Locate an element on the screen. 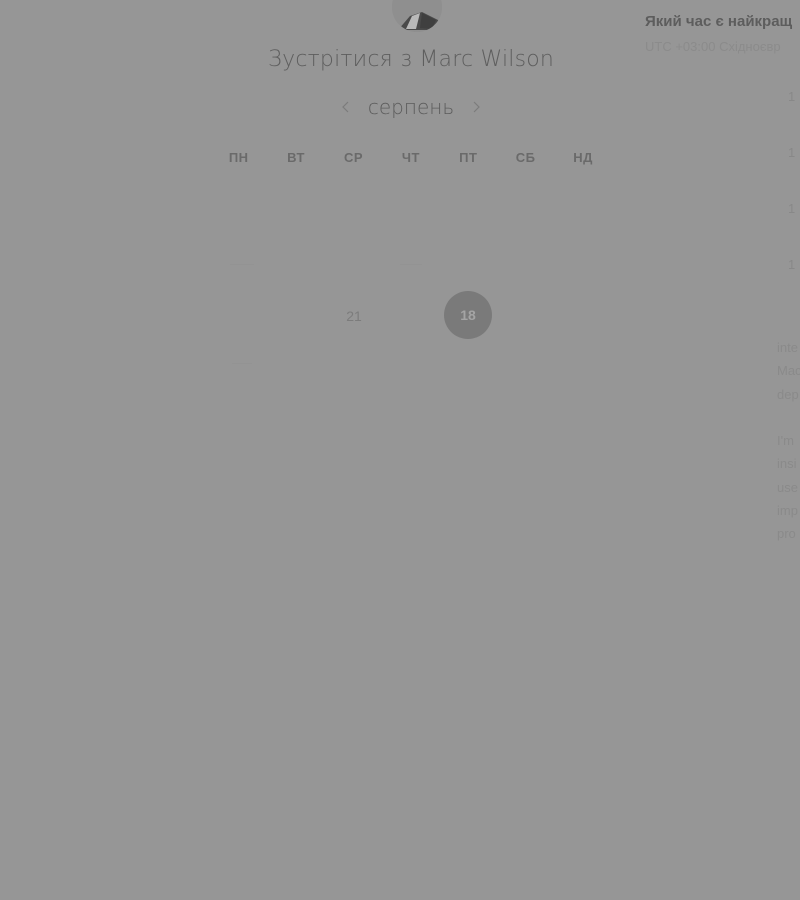 Image resolution: width=800 pixels, height=900 pixels. weekday-thu: ЧТ is located at coordinates (410, 157).